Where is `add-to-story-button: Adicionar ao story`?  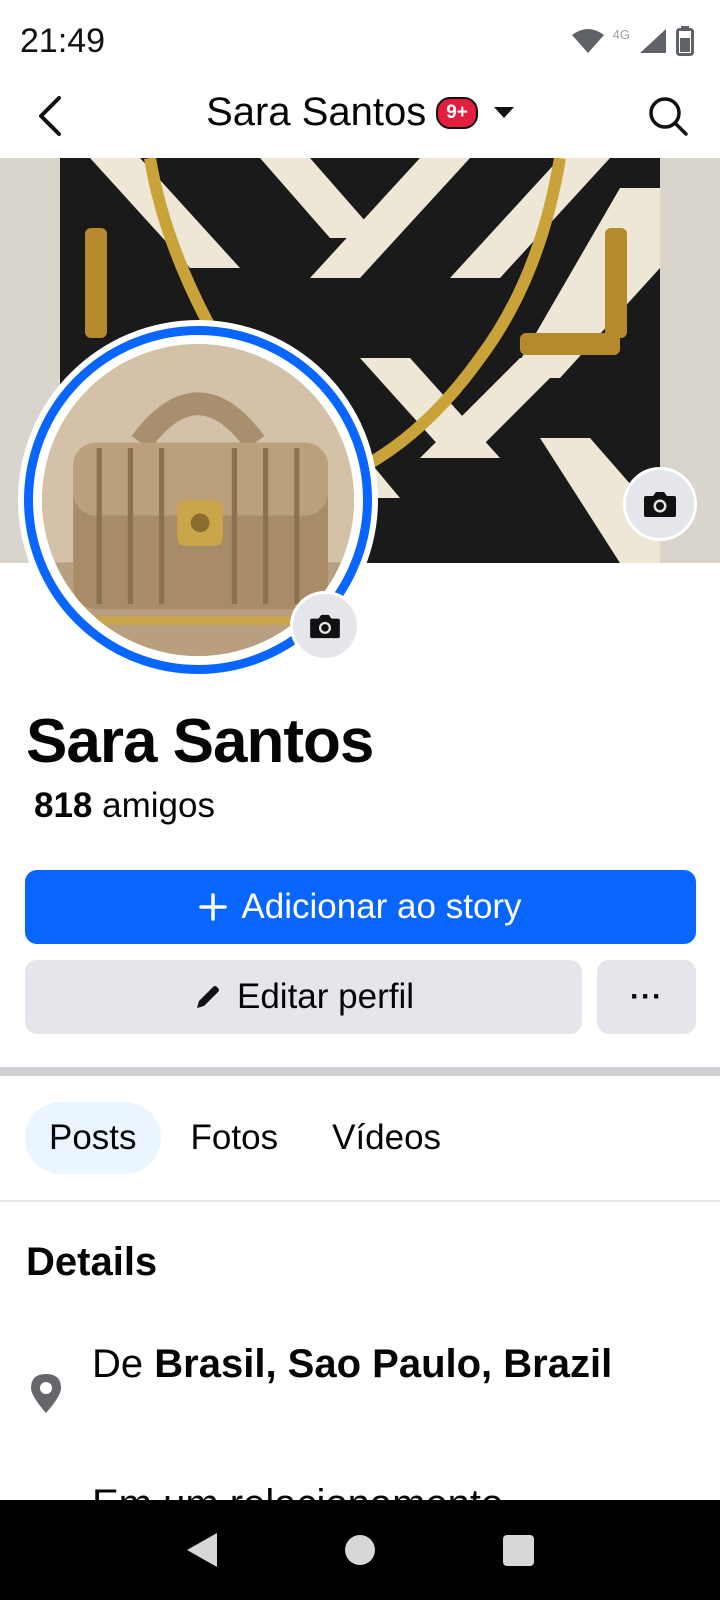 add-to-story-button: Adicionar ao story is located at coordinates (360, 907).